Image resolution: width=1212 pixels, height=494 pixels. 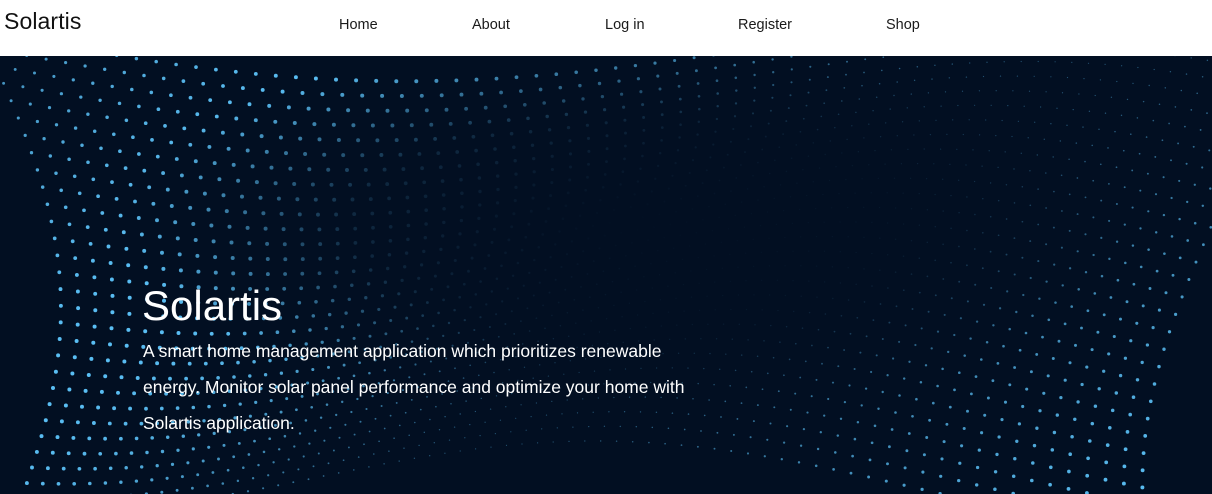 I want to click on nav-link-about: About, so click(x=491, y=25).